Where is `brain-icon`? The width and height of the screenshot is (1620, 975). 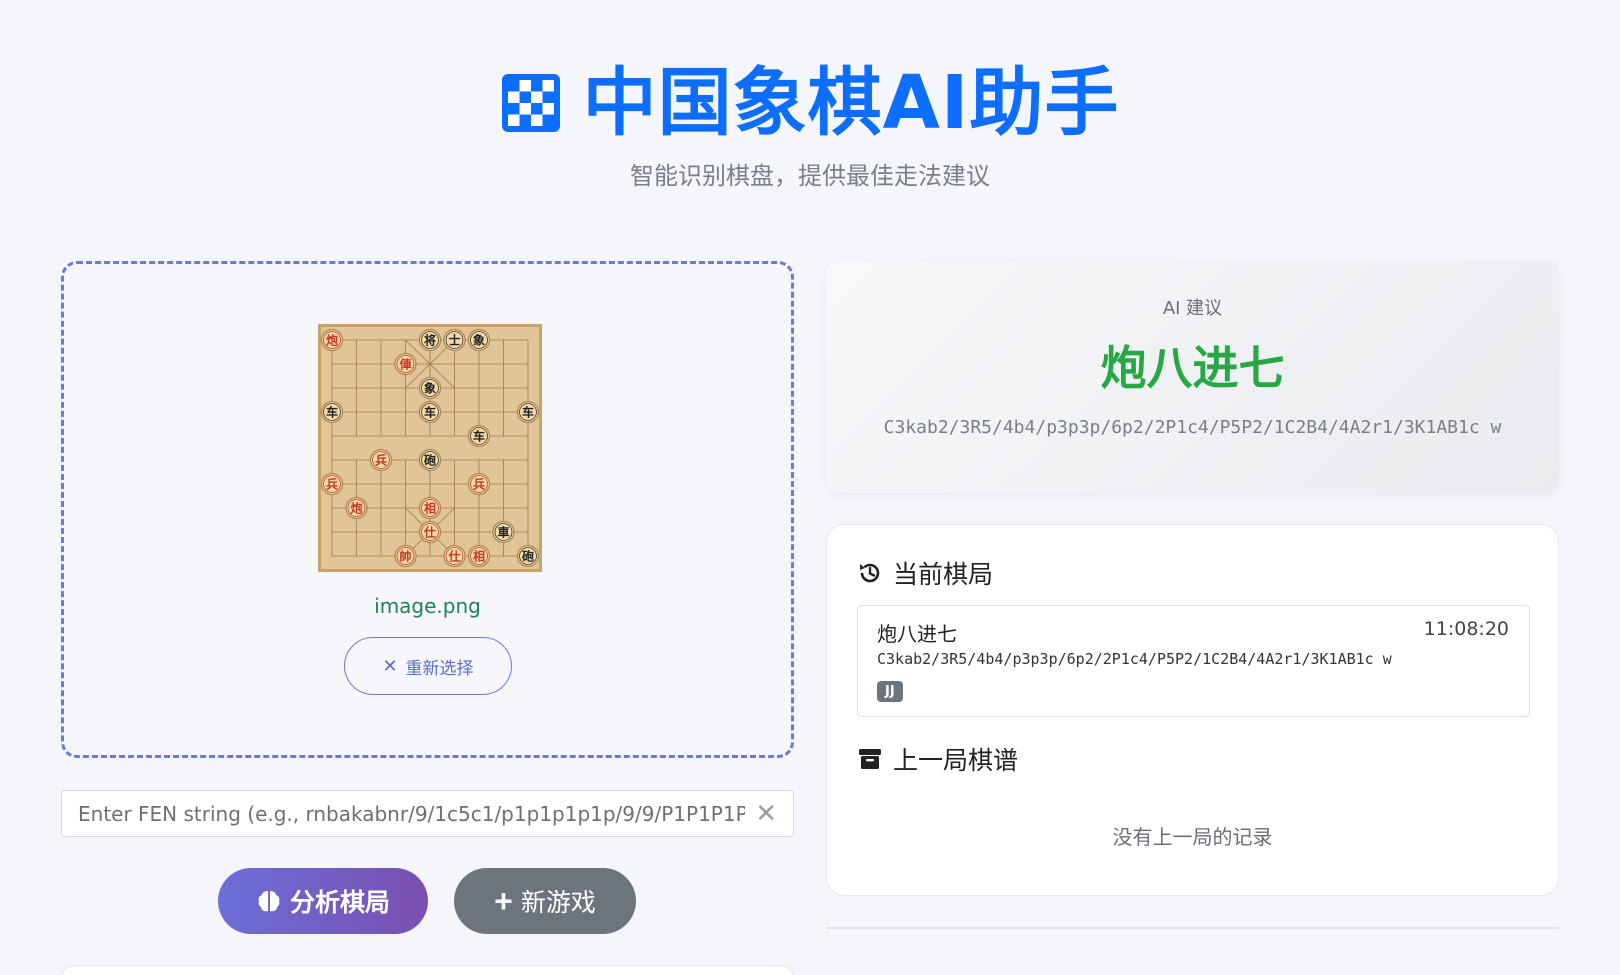 brain-icon is located at coordinates (269, 901).